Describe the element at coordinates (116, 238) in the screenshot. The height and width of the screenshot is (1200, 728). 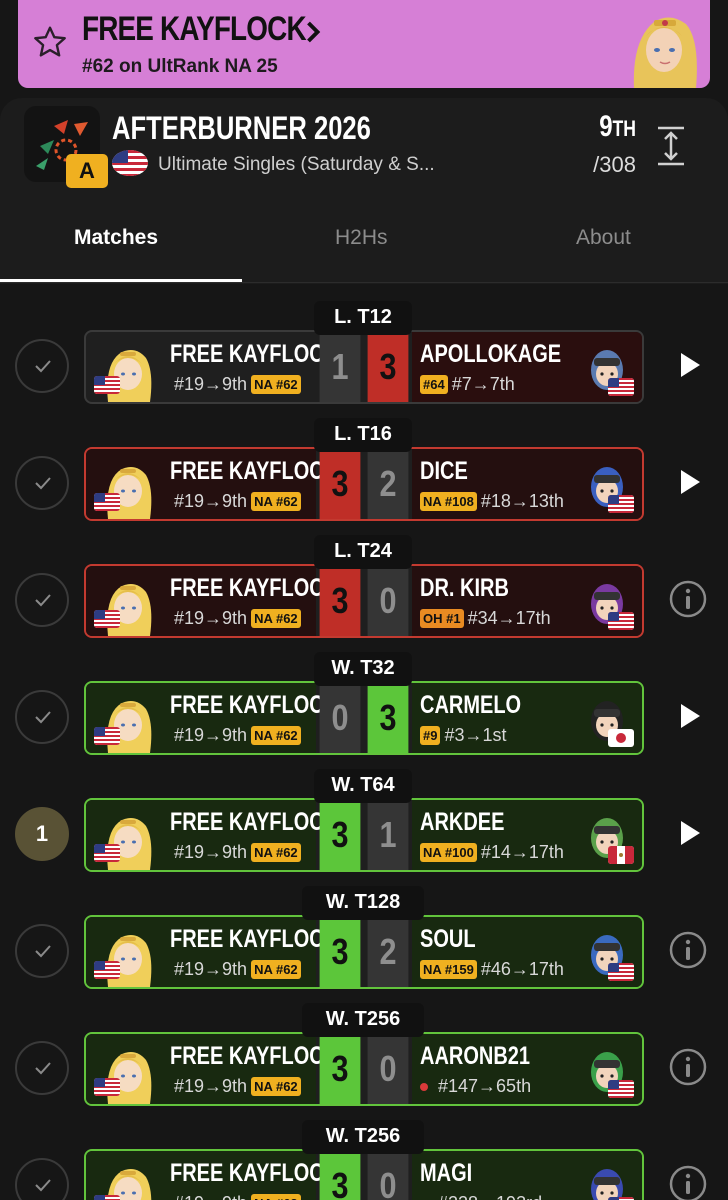
I see `tab-matches: Matches` at that location.